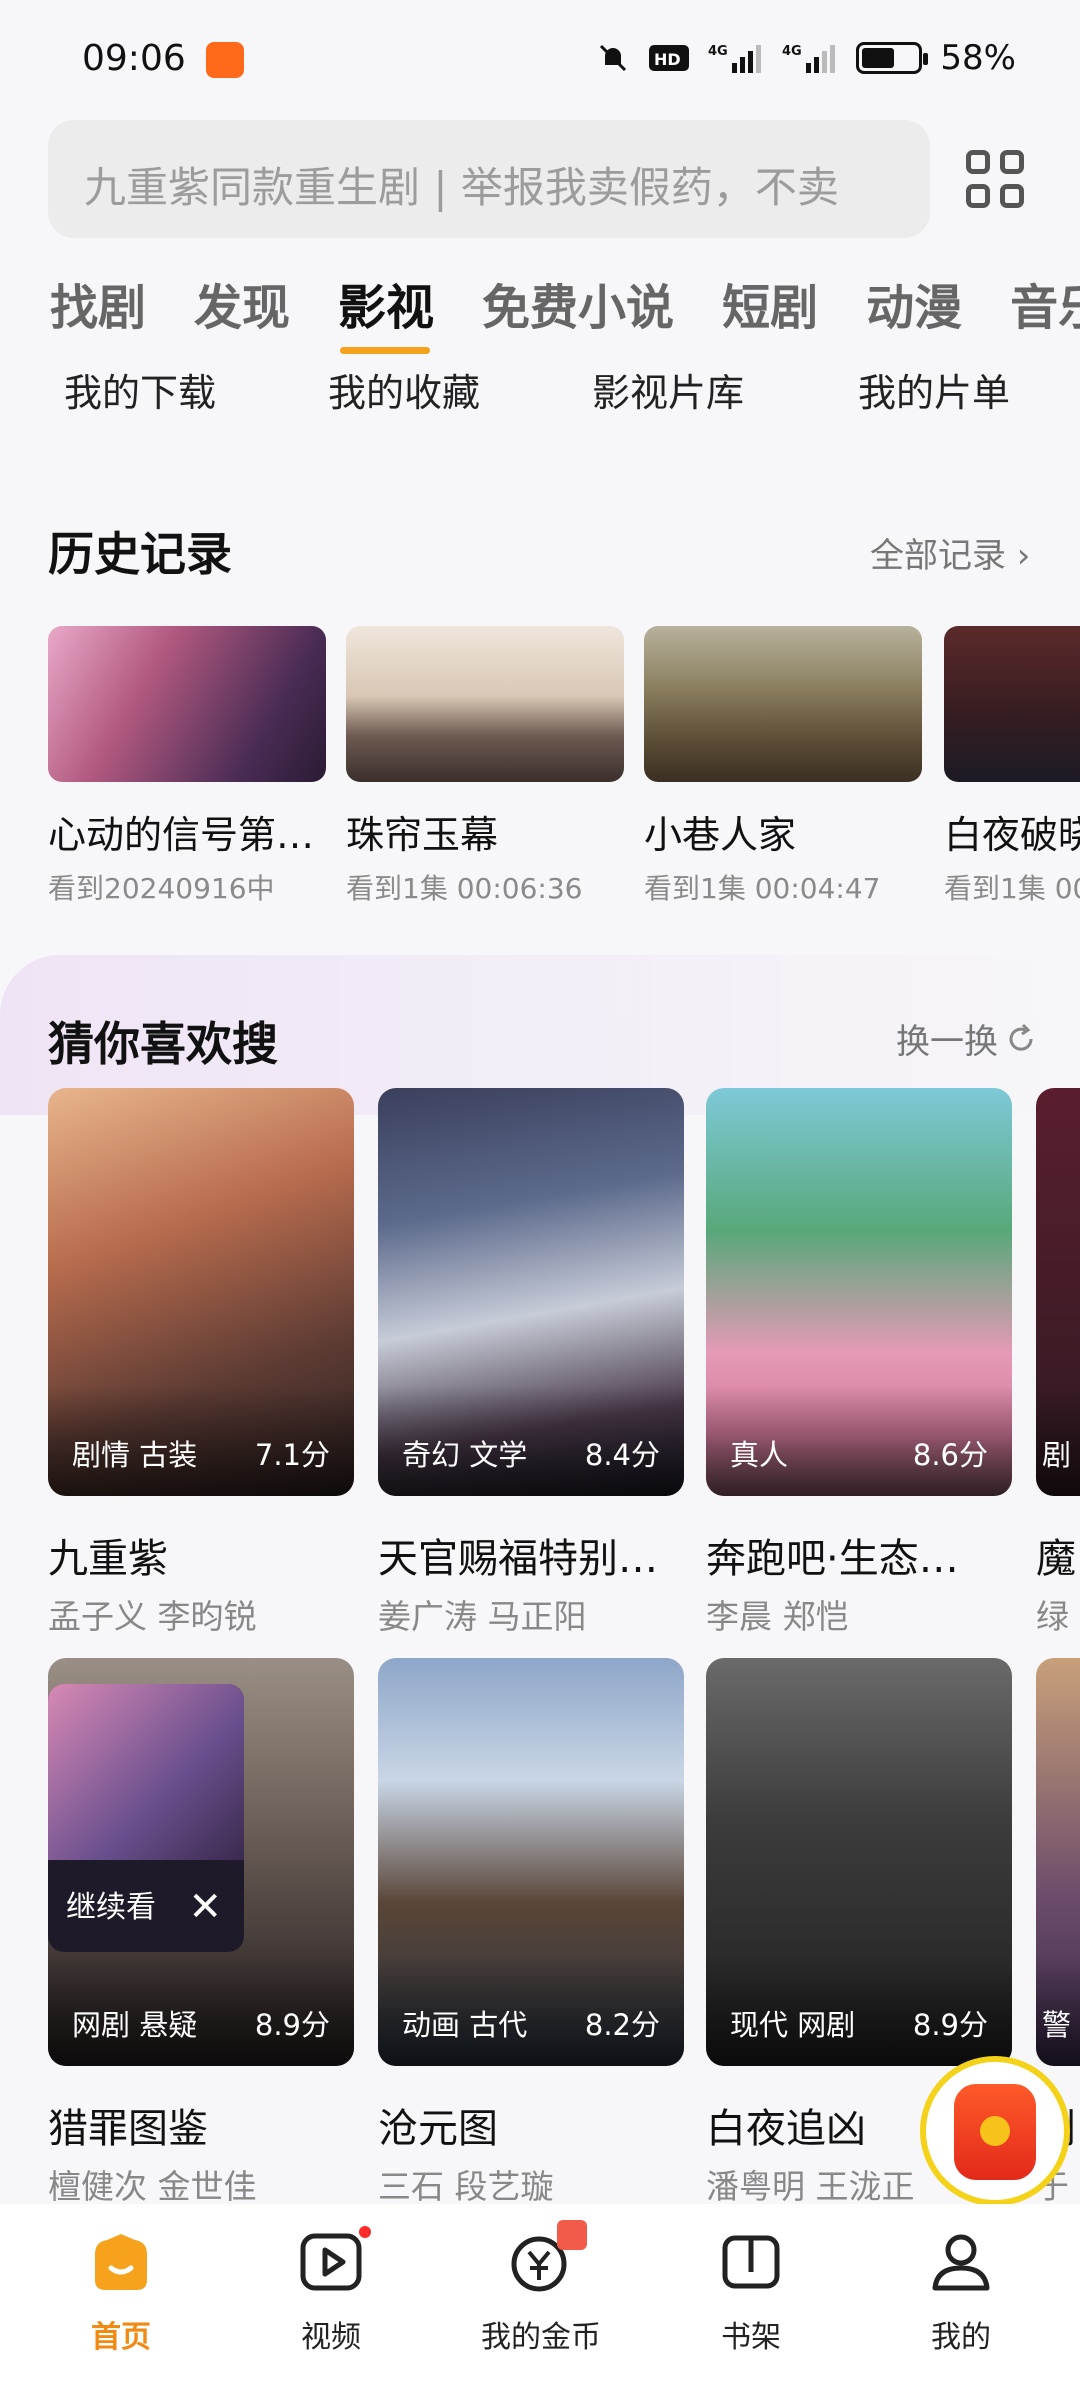 The height and width of the screenshot is (2400, 1080). Describe the element at coordinates (466, 2186) in the screenshot. I see `poster-cast: 三石 段艺璇` at that location.